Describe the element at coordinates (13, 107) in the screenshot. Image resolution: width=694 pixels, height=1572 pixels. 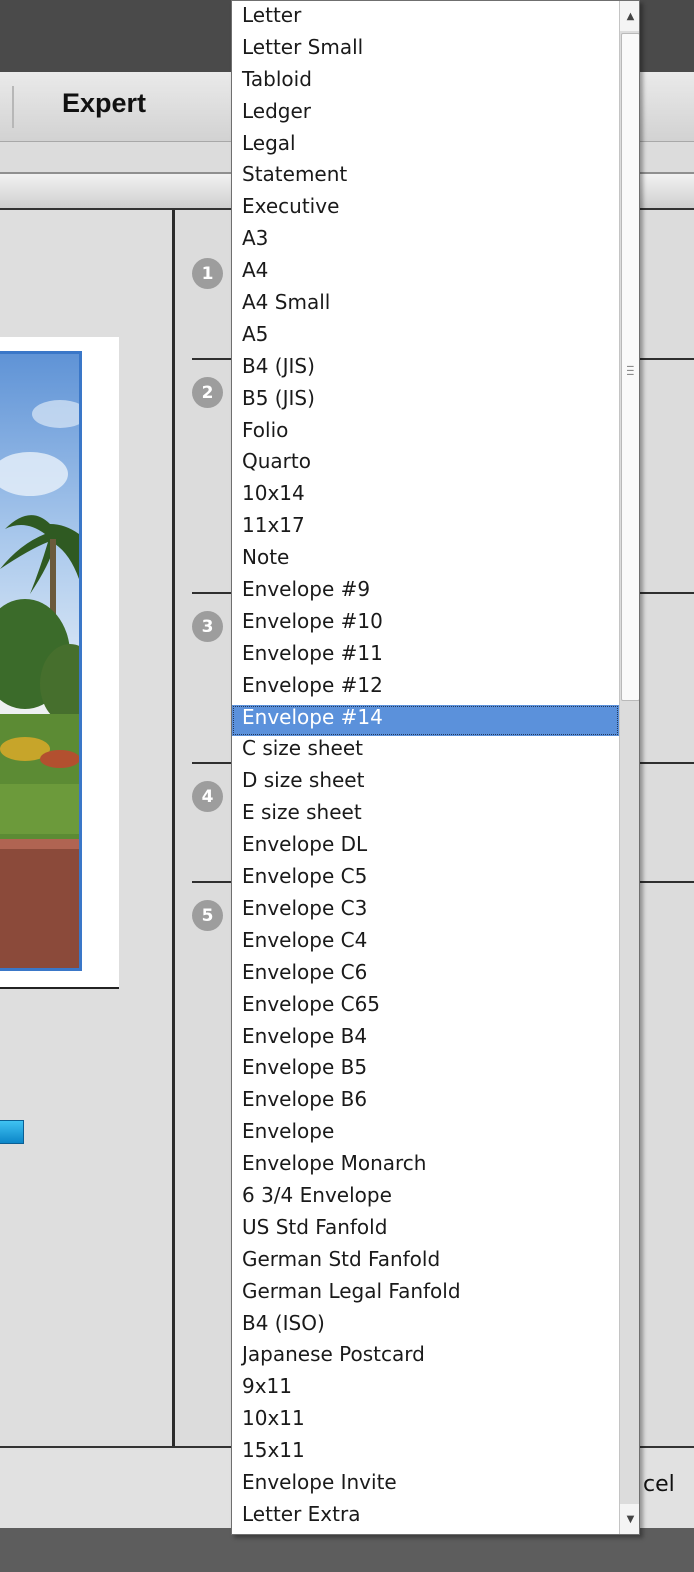
I see `tab-divider` at that location.